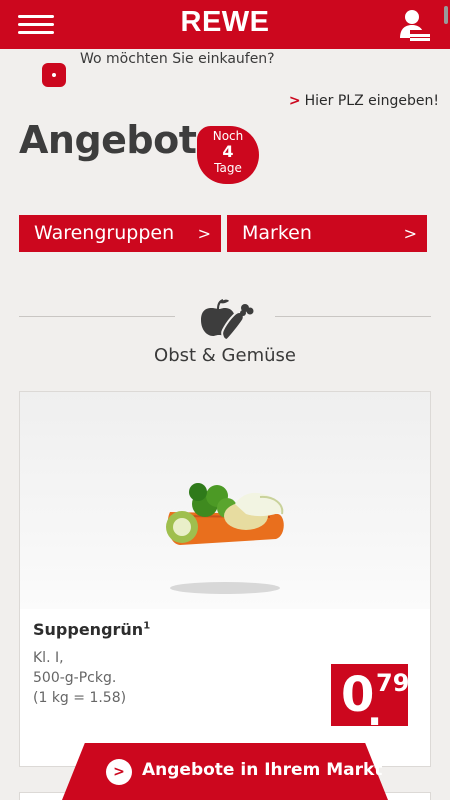 Image resolution: width=450 pixels, height=800 pixels. What do you see at coordinates (119, 772) in the screenshot?
I see `chevron-right-circle-icon: >` at bounding box center [119, 772].